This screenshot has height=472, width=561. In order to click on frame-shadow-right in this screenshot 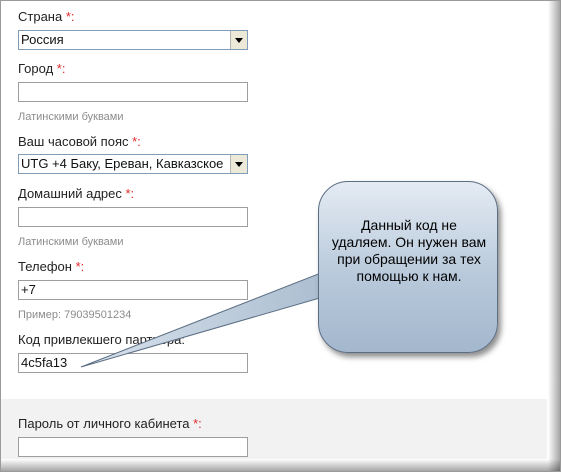, I will do `click(554, 236)`.